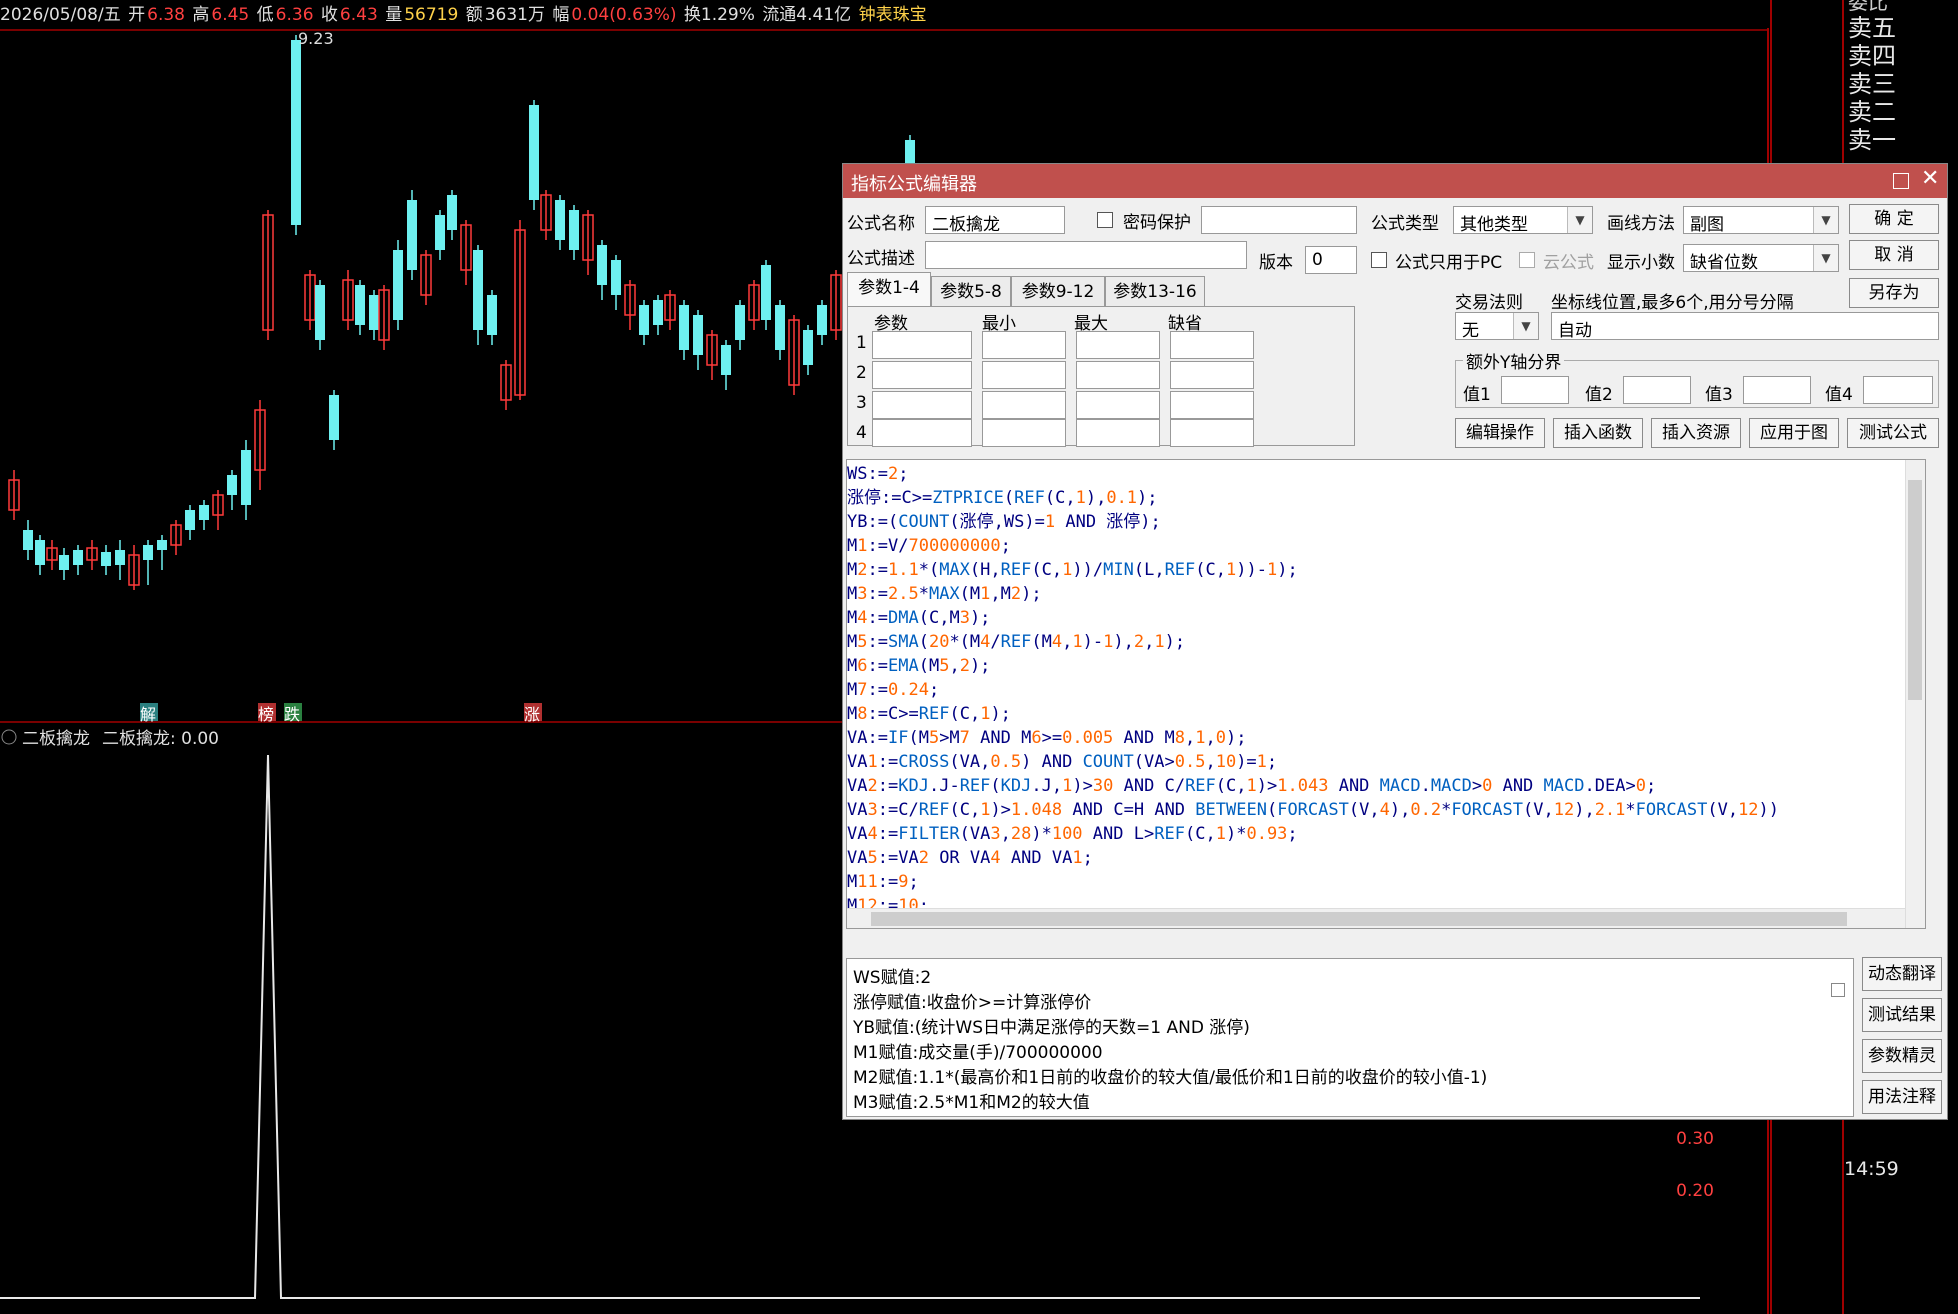  Describe the element at coordinates (1497, 326) in the screenshot. I see `trade-rule-select: 无 ▼` at that location.